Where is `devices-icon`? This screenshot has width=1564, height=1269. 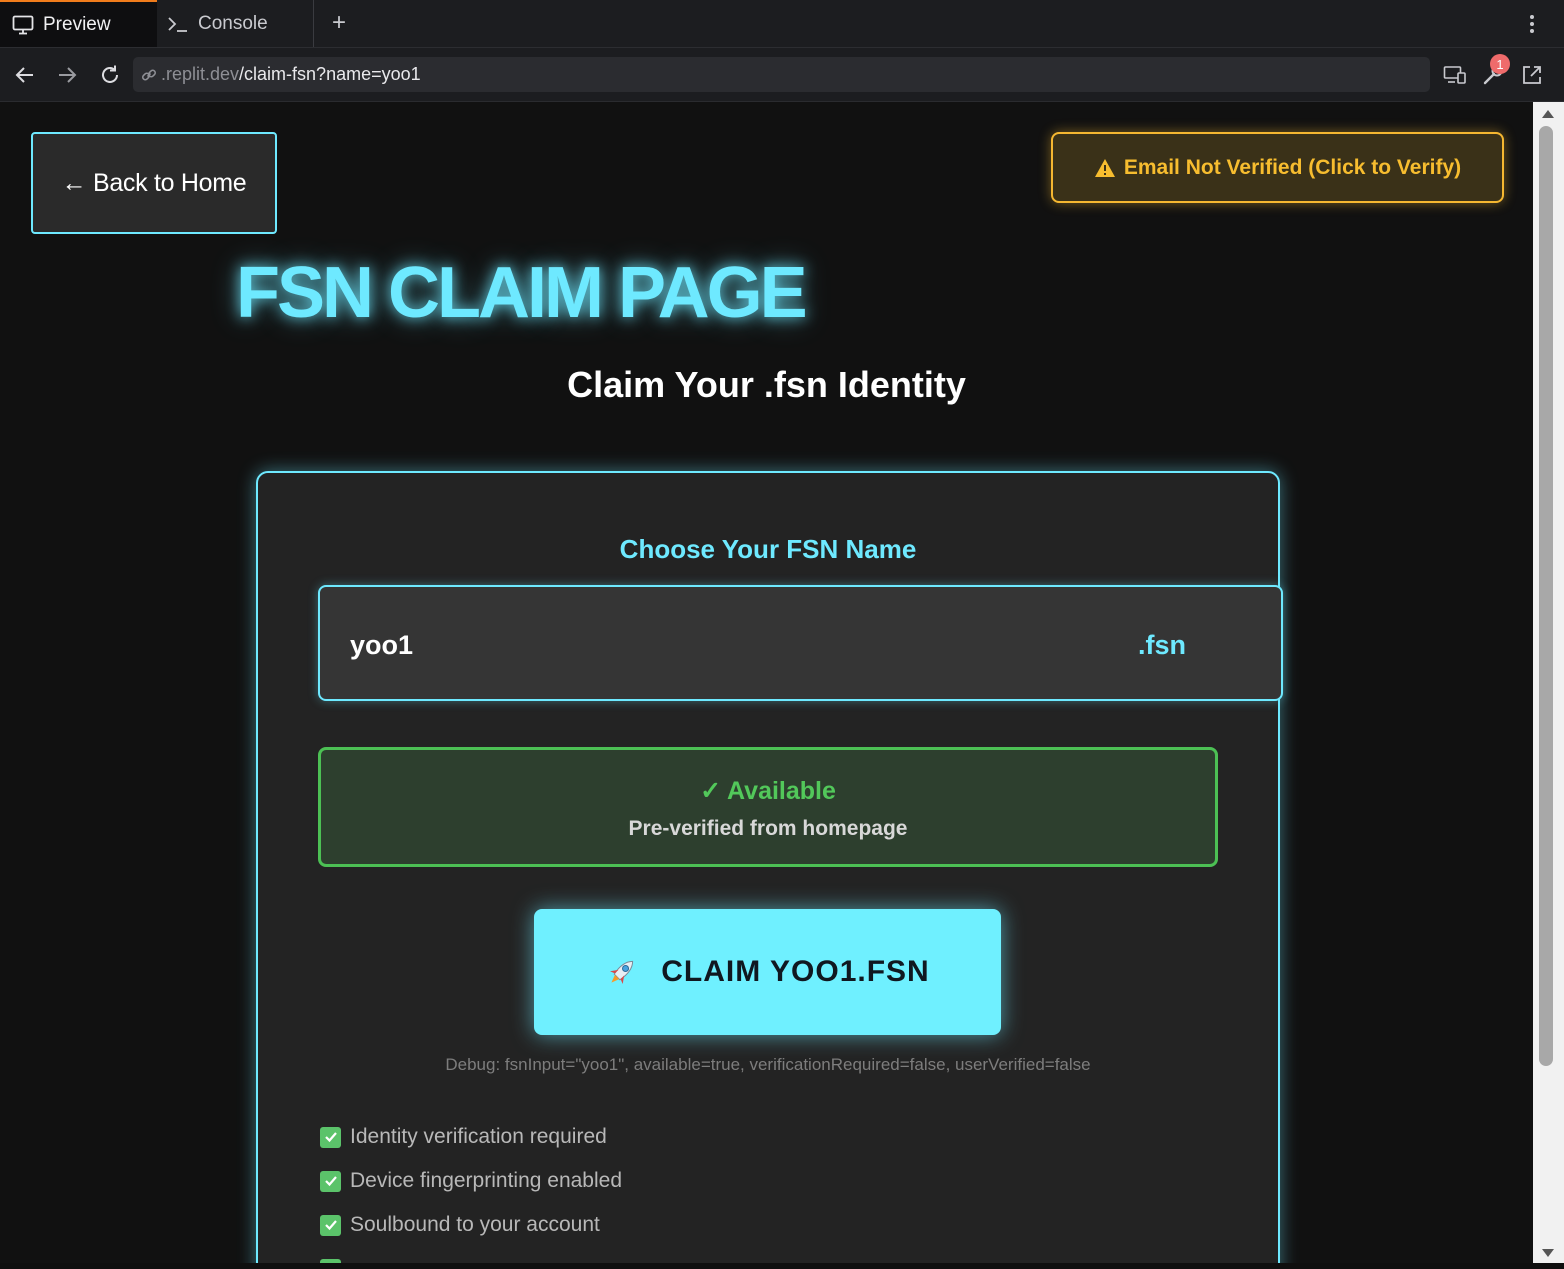 devices-icon is located at coordinates (1455, 75).